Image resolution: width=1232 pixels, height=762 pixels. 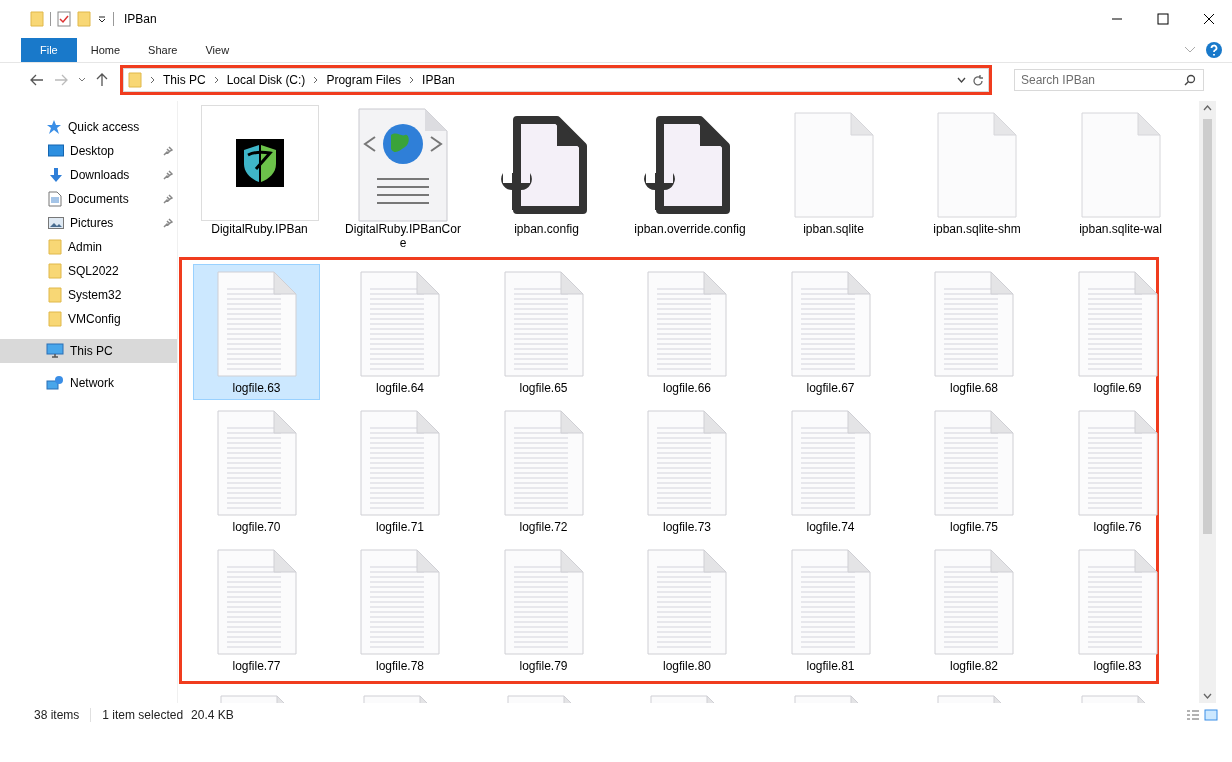 I want to click on breadcrumb-link: Program Files, so click(x=364, y=80).